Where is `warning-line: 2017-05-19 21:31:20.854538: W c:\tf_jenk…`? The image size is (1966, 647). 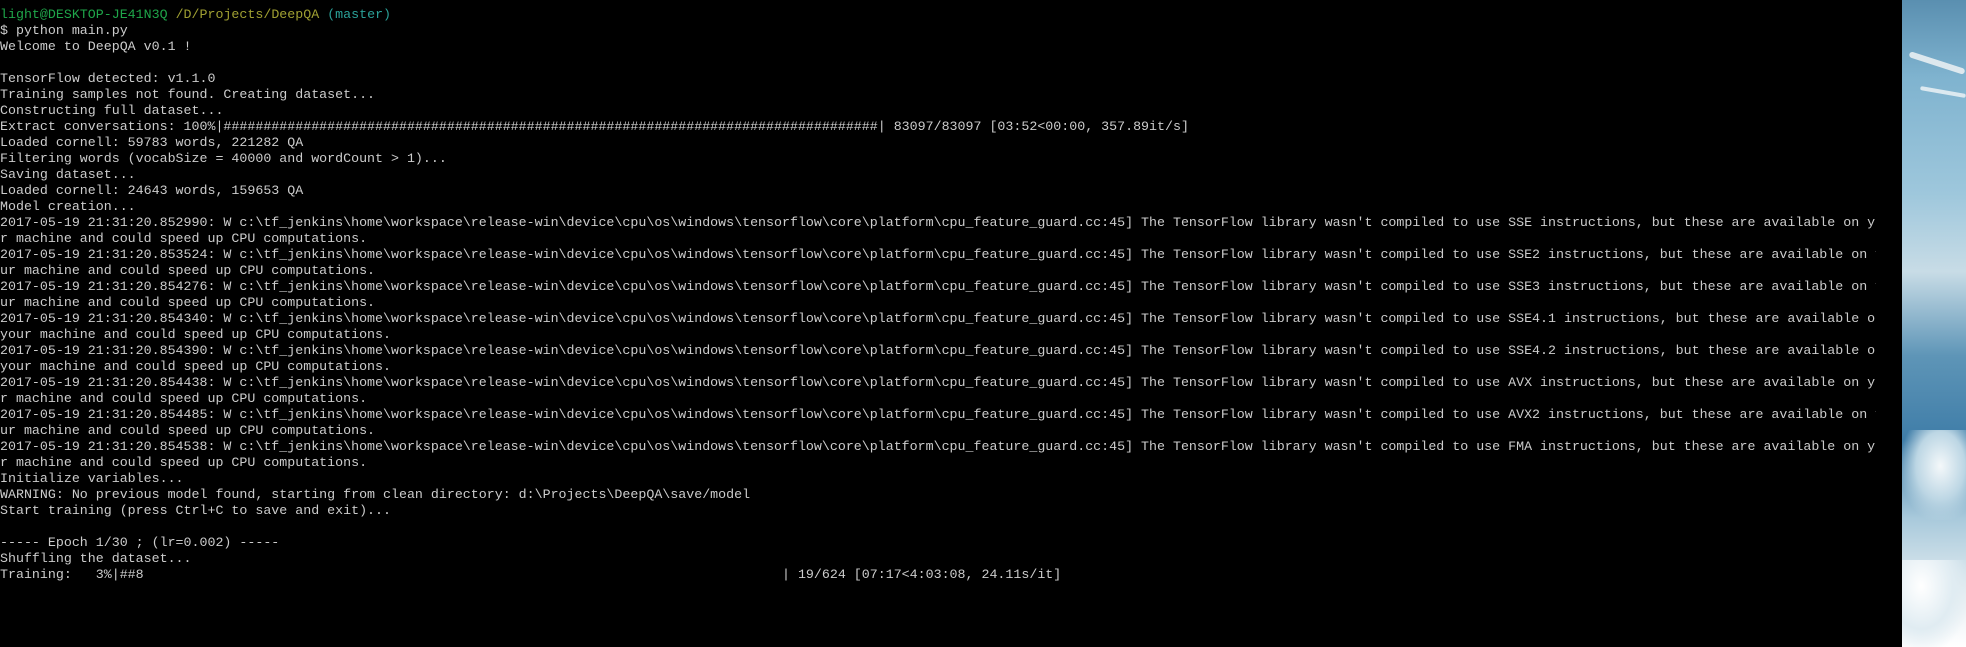
warning-line: 2017-05-19 21:31:20.854538: W c:\tf_jenk… is located at coordinates (946, 446).